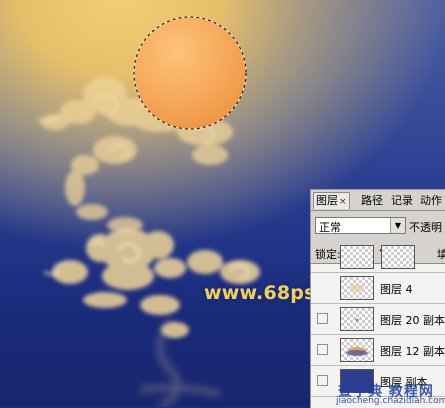 Image resolution: width=445 pixels, height=408 pixels. What do you see at coordinates (372, 201) in the screenshot?
I see `tab-paths: 路径` at bounding box center [372, 201].